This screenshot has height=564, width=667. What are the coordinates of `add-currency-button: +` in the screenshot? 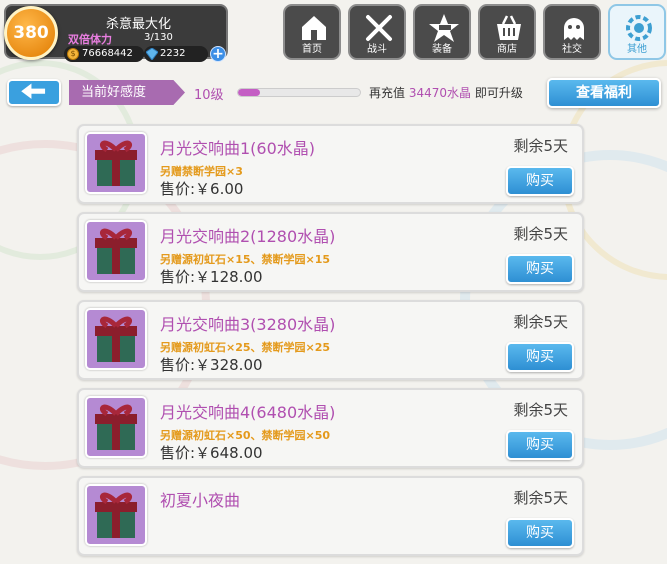 It's located at (218, 54).